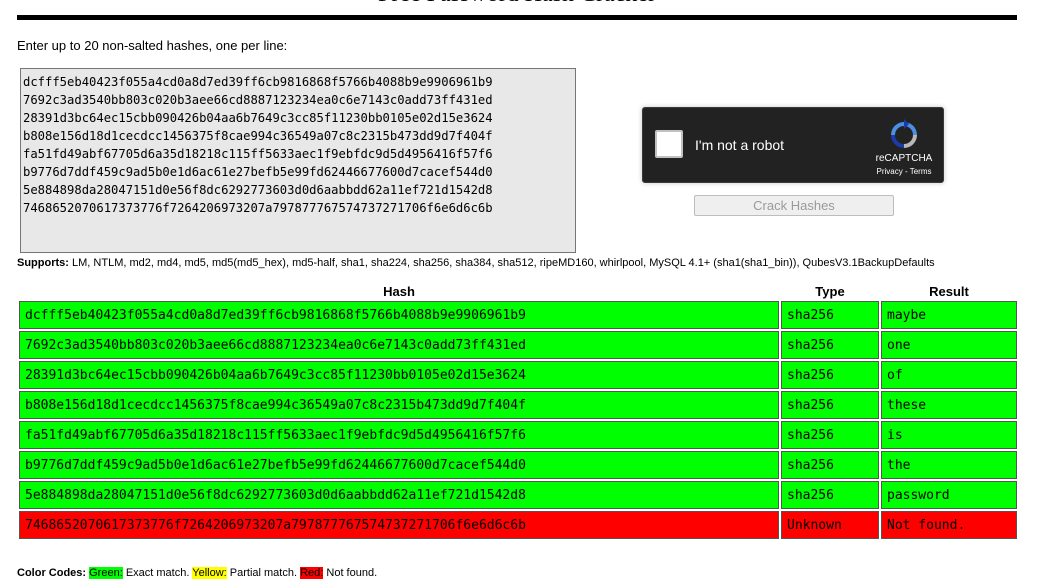  What do you see at coordinates (52, 573) in the screenshot?
I see `legend-label: Color Codes:` at bounding box center [52, 573].